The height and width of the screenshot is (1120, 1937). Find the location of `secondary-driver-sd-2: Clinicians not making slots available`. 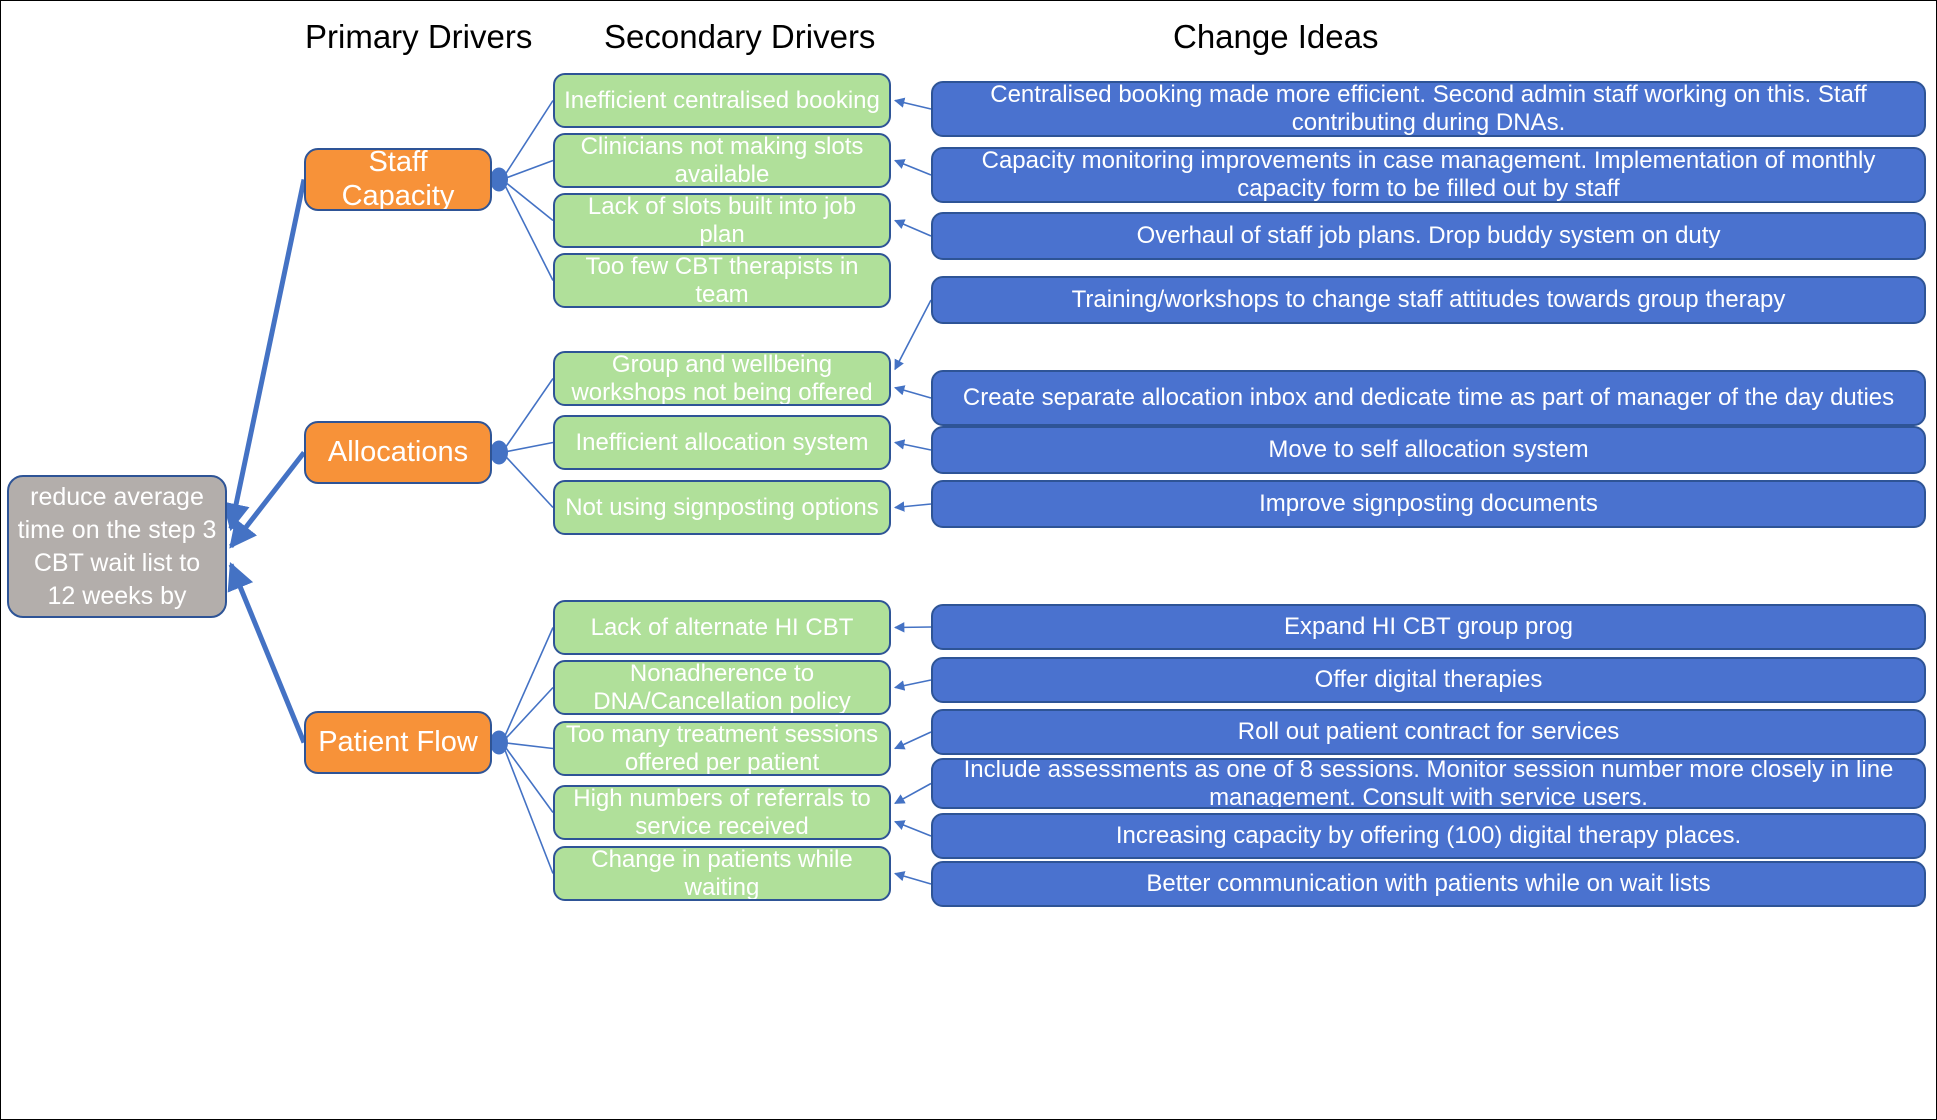

secondary-driver-sd-2: Clinicians not making slots available is located at coordinates (722, 160).